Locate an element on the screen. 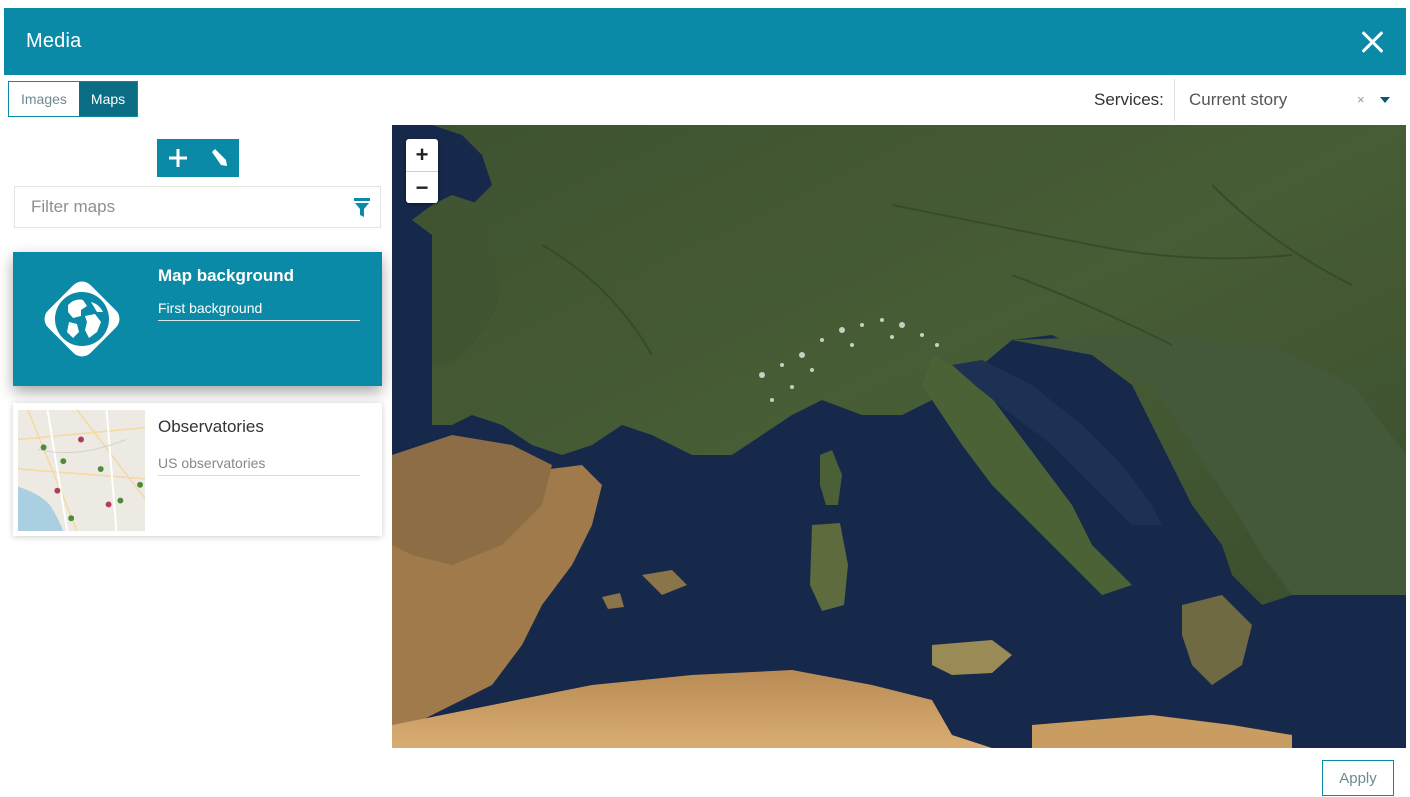 The height and width of the screenshot is (797, 1410). map-card-description: First background is located at coordinates (259, 310).